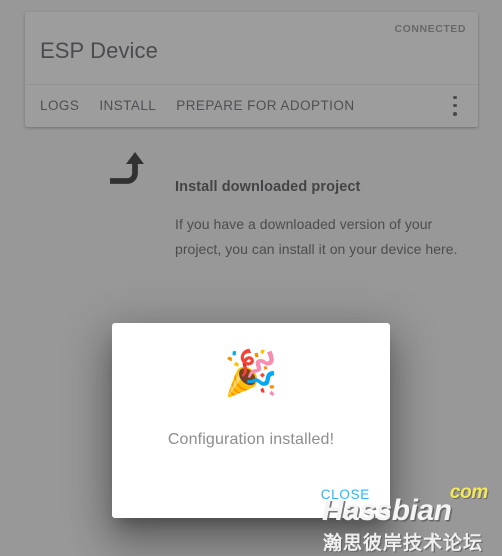 The width and height of the screenshot is (502, 556). What do you see at coordinates (251, 373) in the screenshot?
I see `party-popper-icon: 🎉` at bounding box center [251, 373].